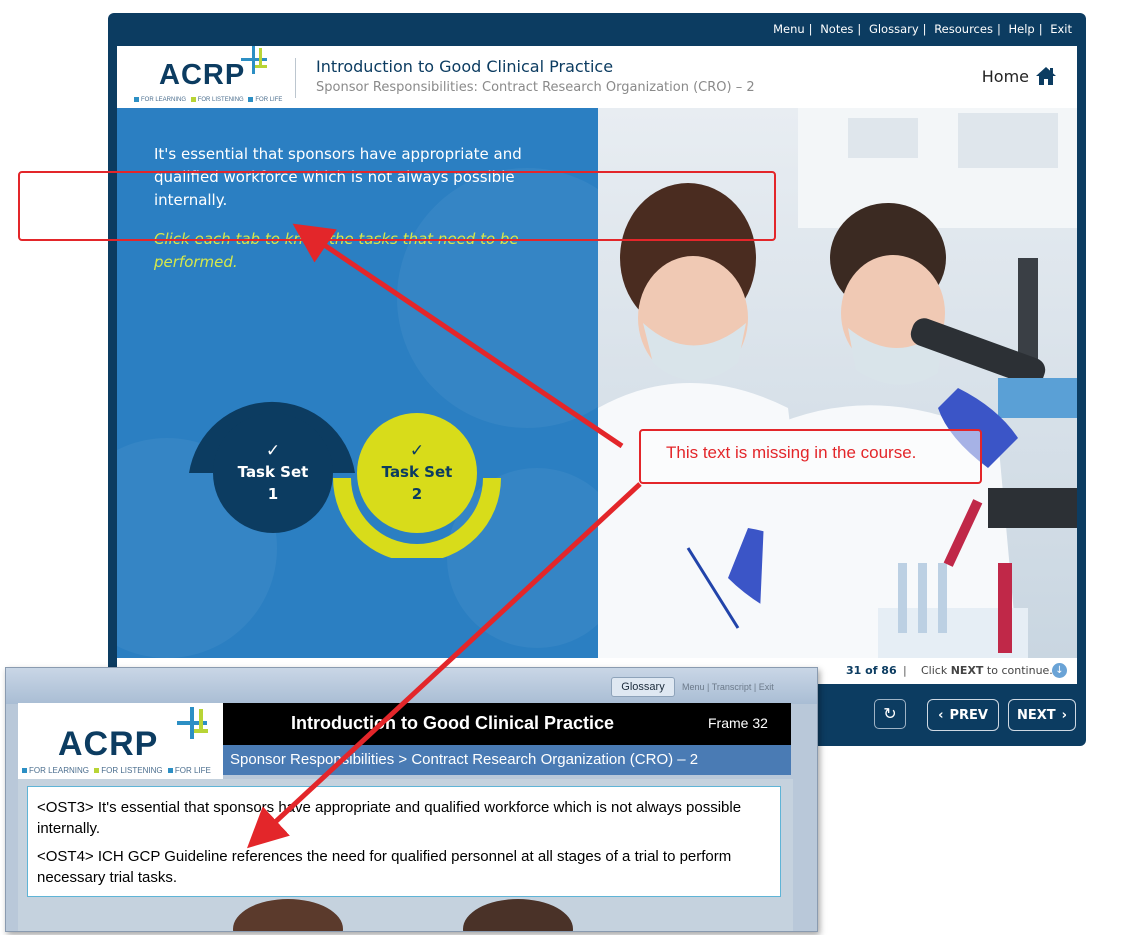 The height and width of the screenshot is (935, 1127). Describe the element at coordinates (295, 78) in the screenshot. I see `header-divider` at that location.